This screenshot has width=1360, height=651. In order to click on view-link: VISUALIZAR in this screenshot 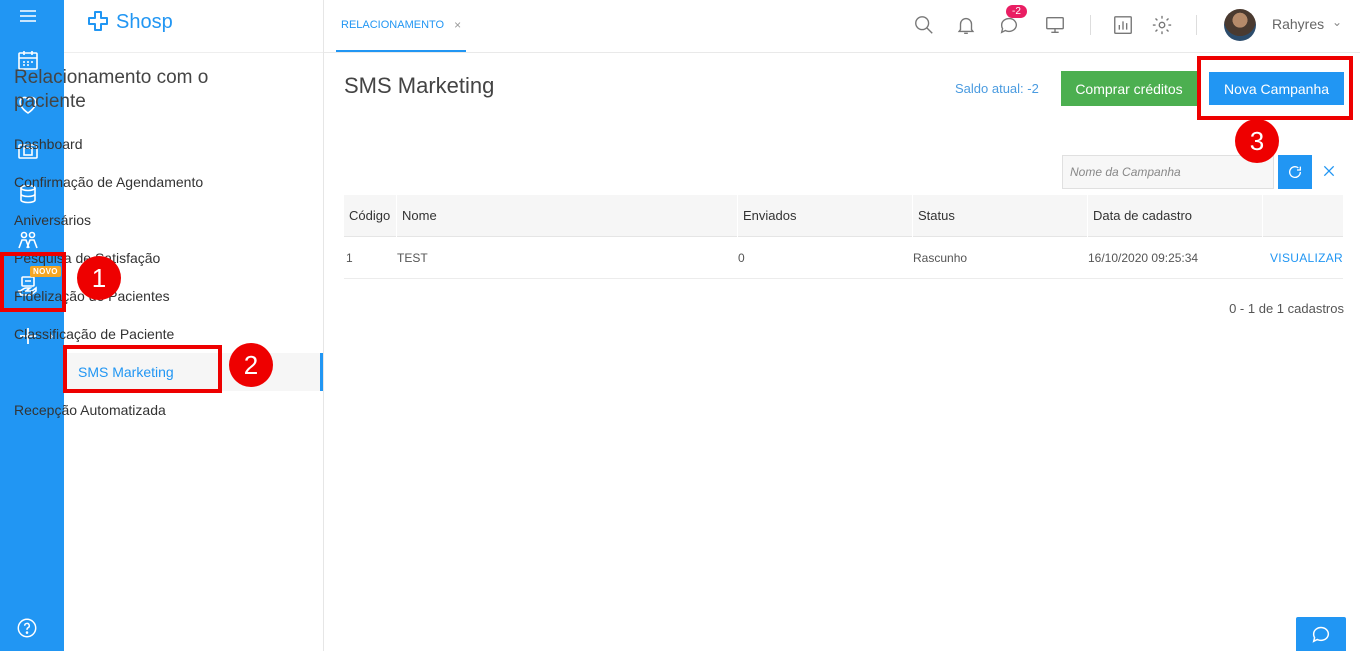, I will do `click(1306, 258)`.